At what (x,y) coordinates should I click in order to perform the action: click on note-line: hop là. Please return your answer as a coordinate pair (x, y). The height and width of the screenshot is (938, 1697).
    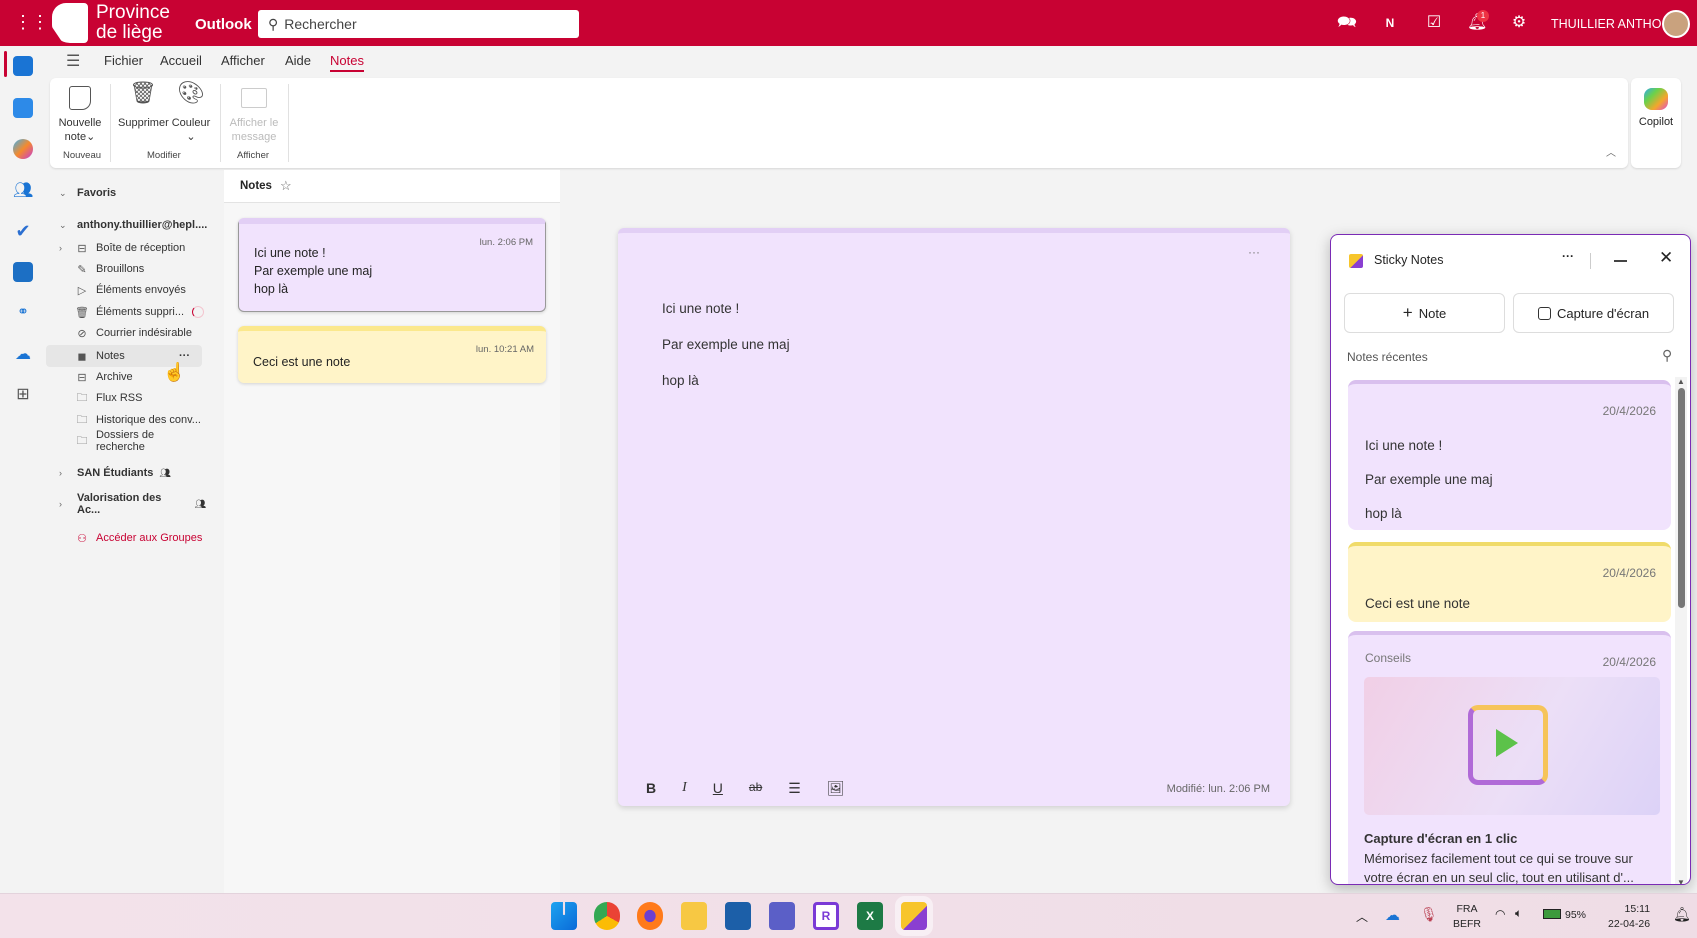
    Looking at the image, I should click on (271, 289).